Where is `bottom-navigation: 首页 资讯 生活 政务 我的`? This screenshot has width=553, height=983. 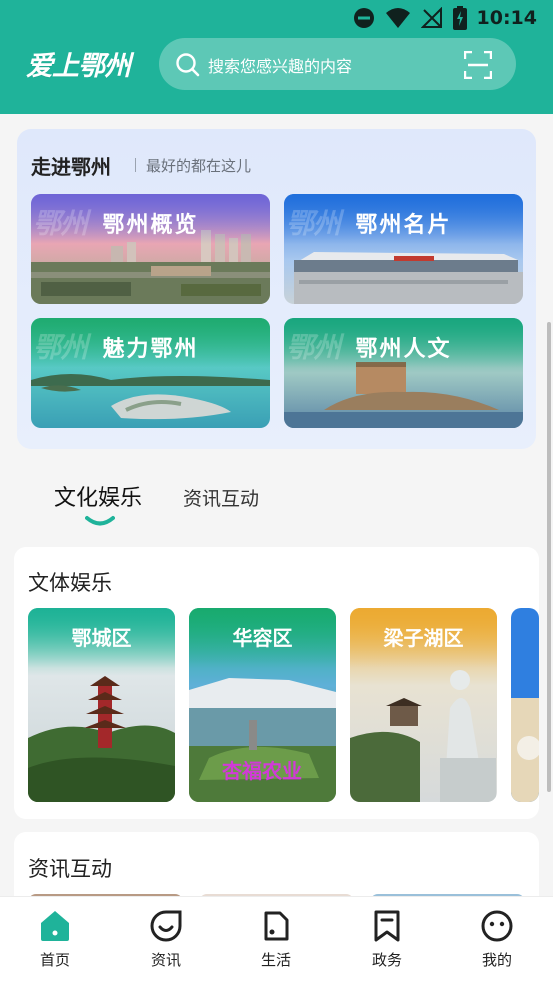
bottom-navigation: 首页 资讯 生活 政务 我的 is located at coordinates (276, 939).